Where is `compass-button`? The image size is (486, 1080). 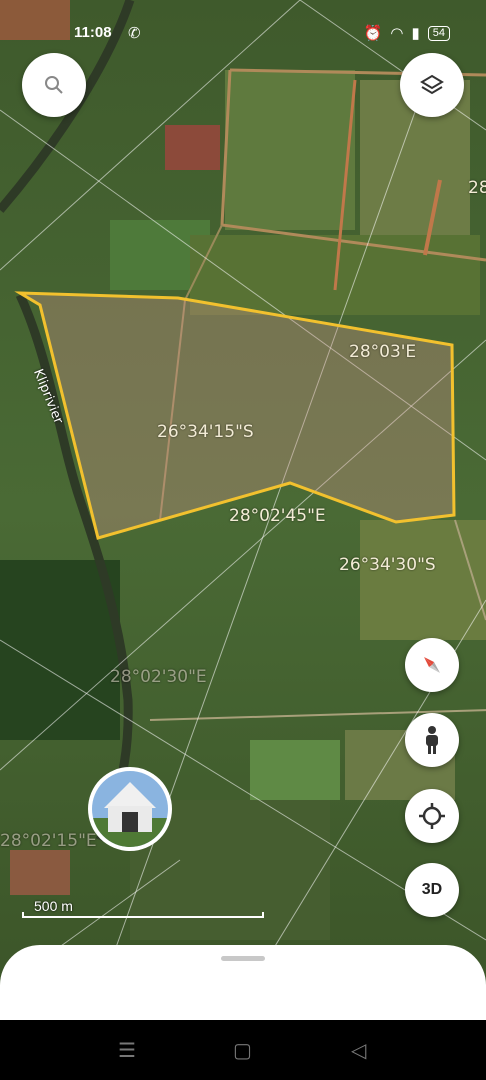
compass-button is located at coordinates (432, 665).